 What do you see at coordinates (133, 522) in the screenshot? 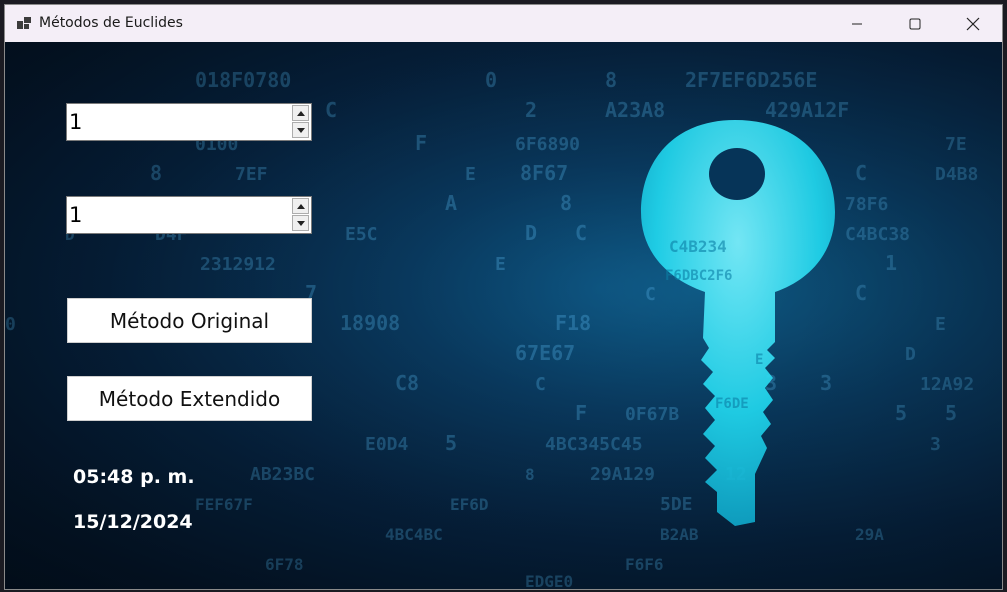
I see `date-label: 15/12/2024` at bounding box center [133, 522].